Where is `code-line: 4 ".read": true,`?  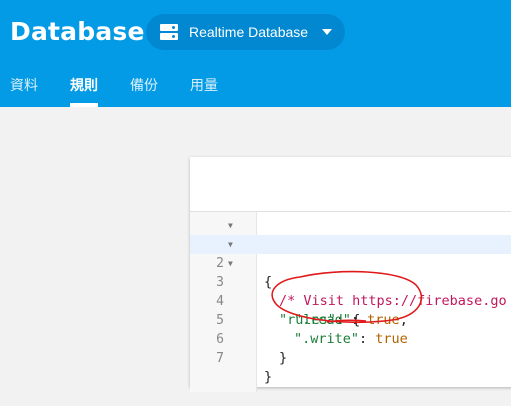
code-line: 4 ".read": true, is located at coordinates (350, 300).